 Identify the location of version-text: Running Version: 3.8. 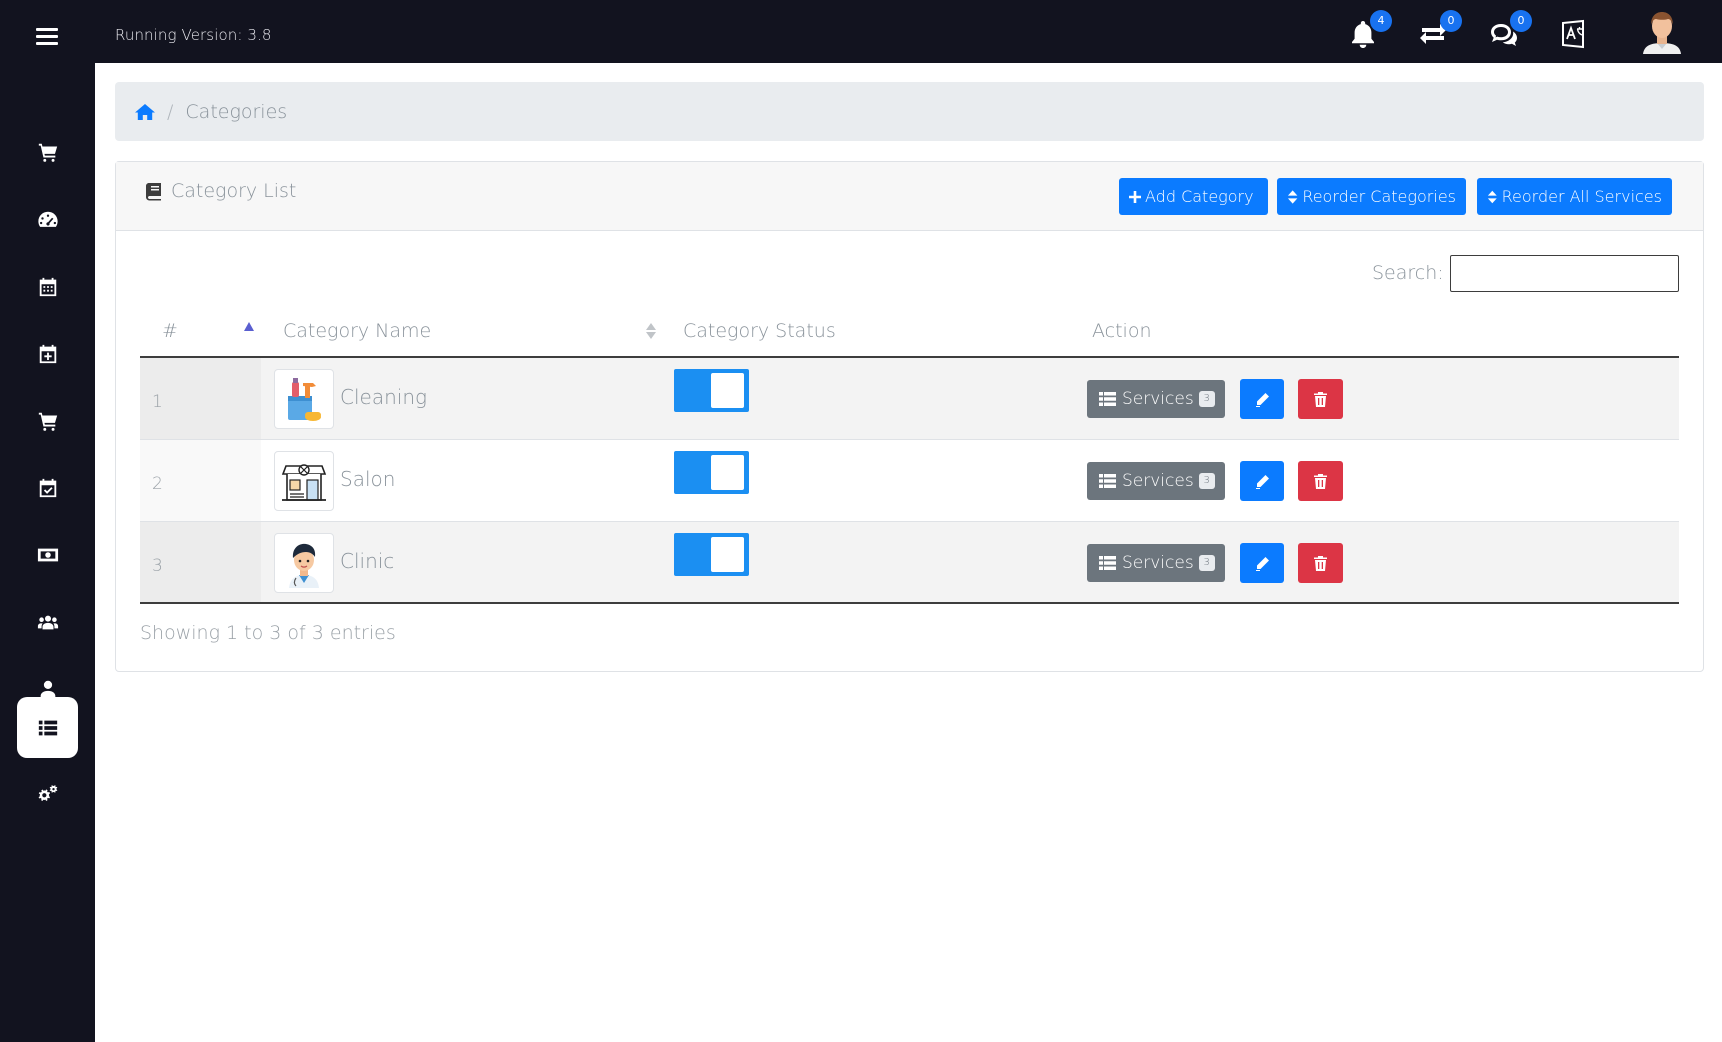
(193, 35).